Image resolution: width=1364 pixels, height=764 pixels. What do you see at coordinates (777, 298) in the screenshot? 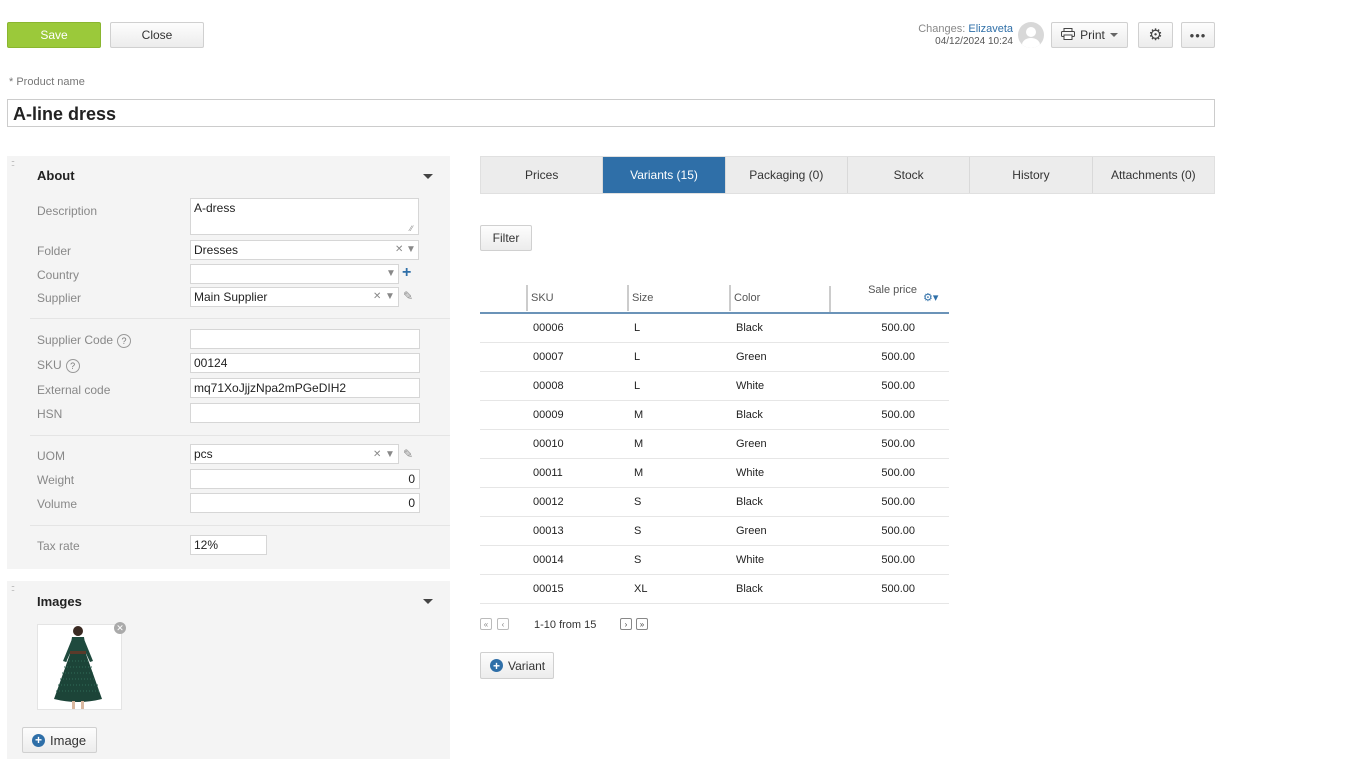
I see `column-header-color: Color` at bounding box center [777, 298].